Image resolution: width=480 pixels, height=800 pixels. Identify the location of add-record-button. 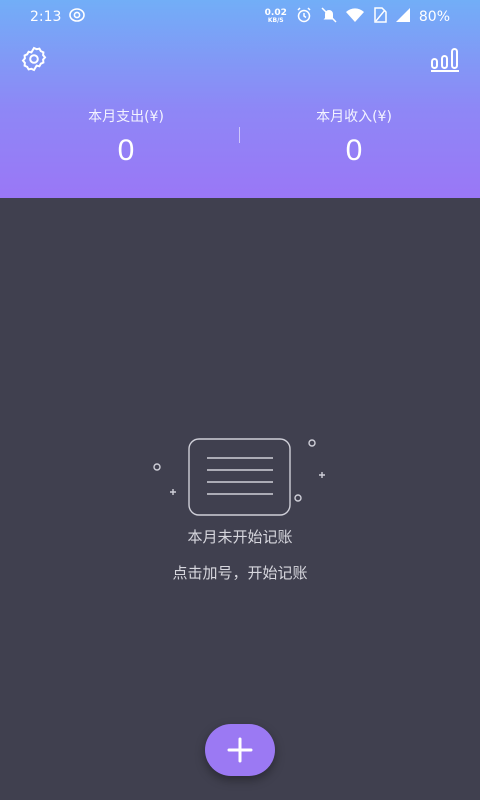
(240, 750).